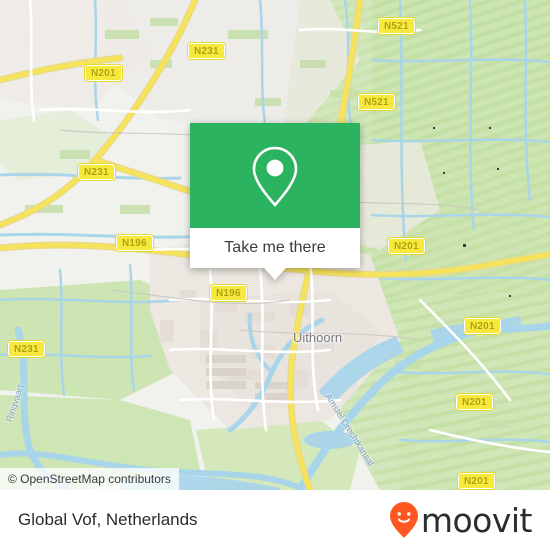  I want to click on map-pin-icon, so click(275, 176).